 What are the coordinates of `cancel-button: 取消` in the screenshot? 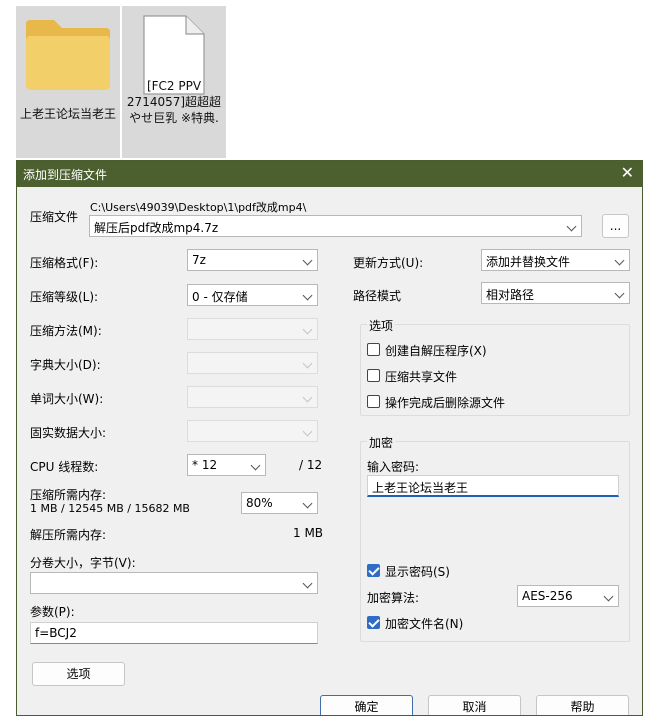 It's located at (474, 705).